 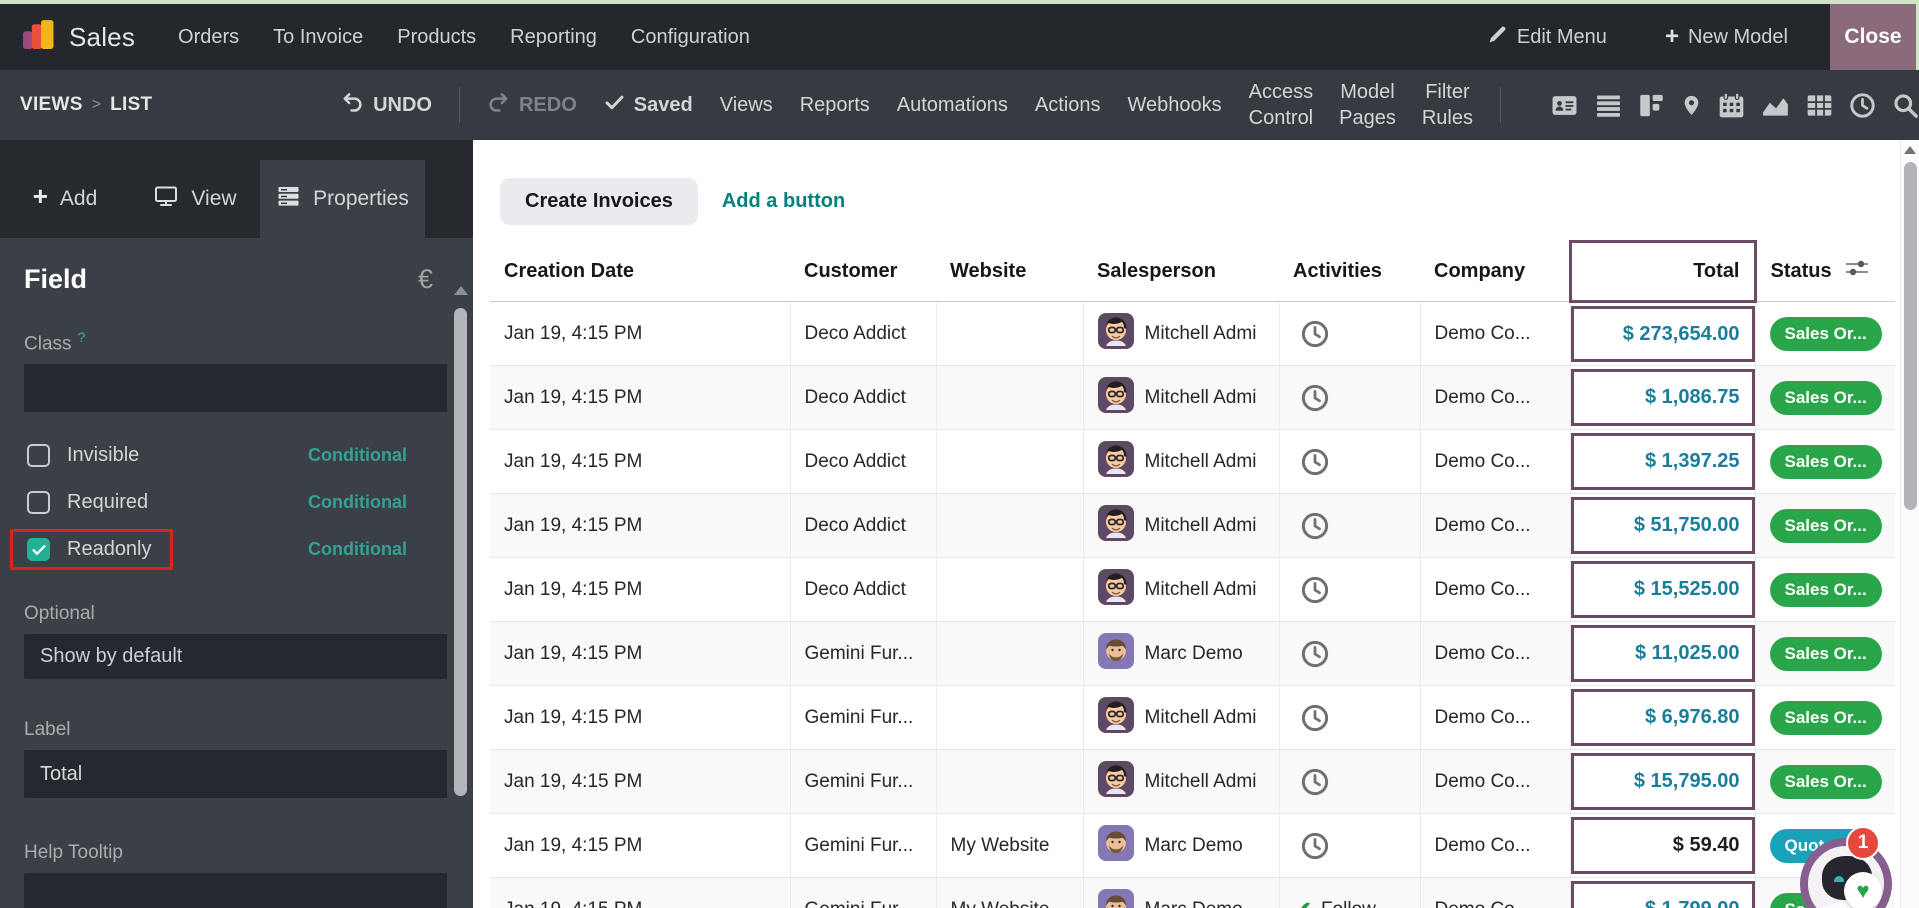 What do you see at coordinates (1367, 105) in the screenshot?
I see `studio-tab-model-pages: Model Pages` at bounding box center [1367, 105].